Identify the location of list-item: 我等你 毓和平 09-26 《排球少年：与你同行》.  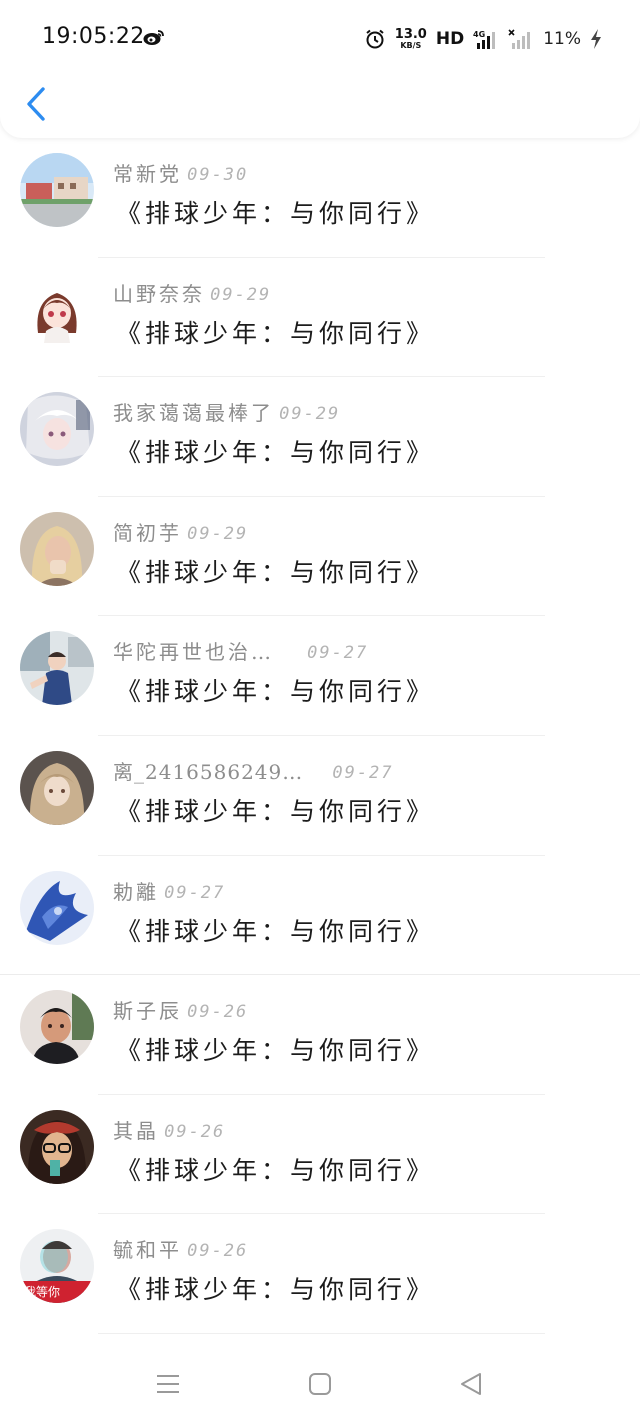
(320, 1274).